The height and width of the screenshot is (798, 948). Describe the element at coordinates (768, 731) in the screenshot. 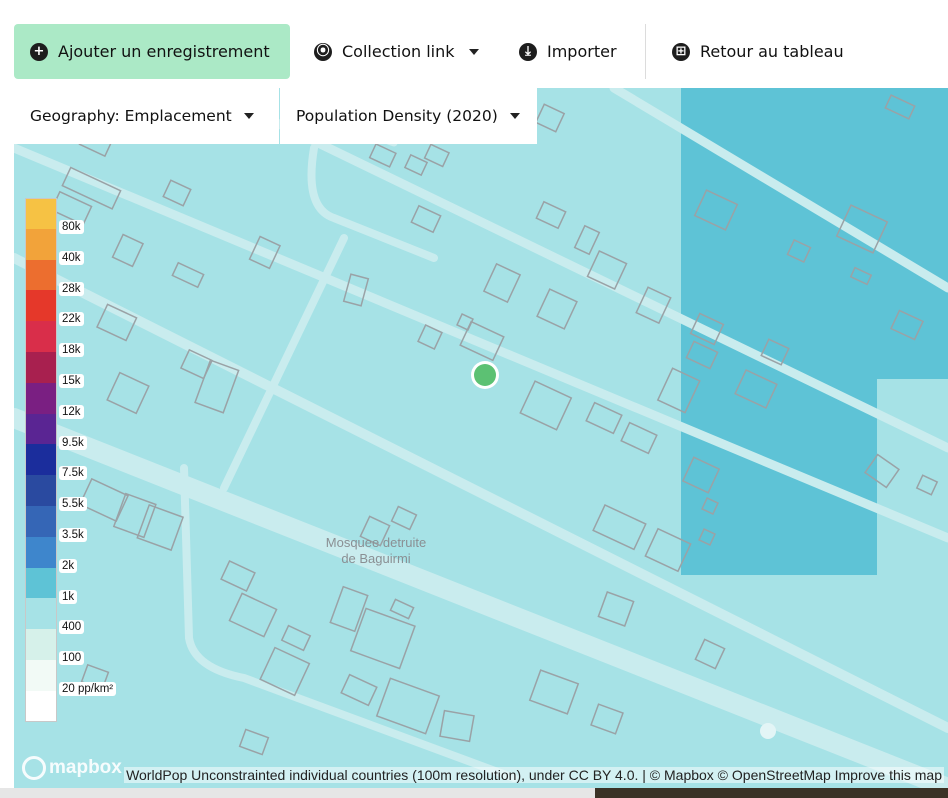

I see `road-marker-dot` at that location.